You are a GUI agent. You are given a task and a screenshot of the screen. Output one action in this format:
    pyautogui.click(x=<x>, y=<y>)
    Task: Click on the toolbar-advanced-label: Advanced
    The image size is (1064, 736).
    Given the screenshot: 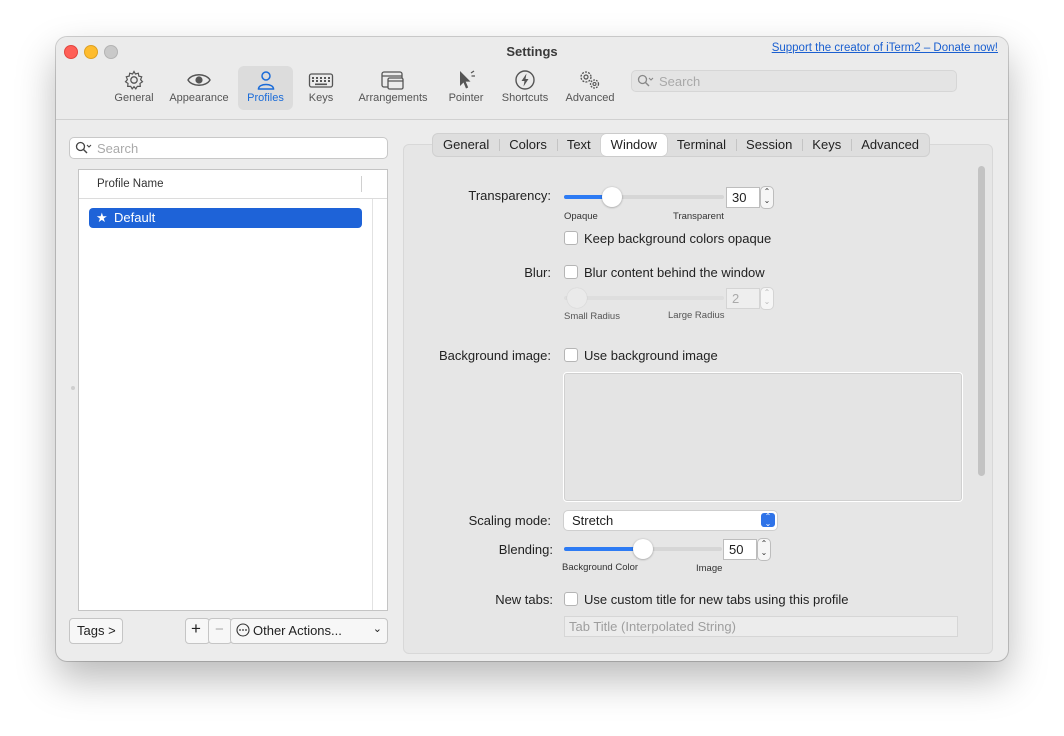 What is the action you would take?
    pyautogui.click(x=590, y=98)
    